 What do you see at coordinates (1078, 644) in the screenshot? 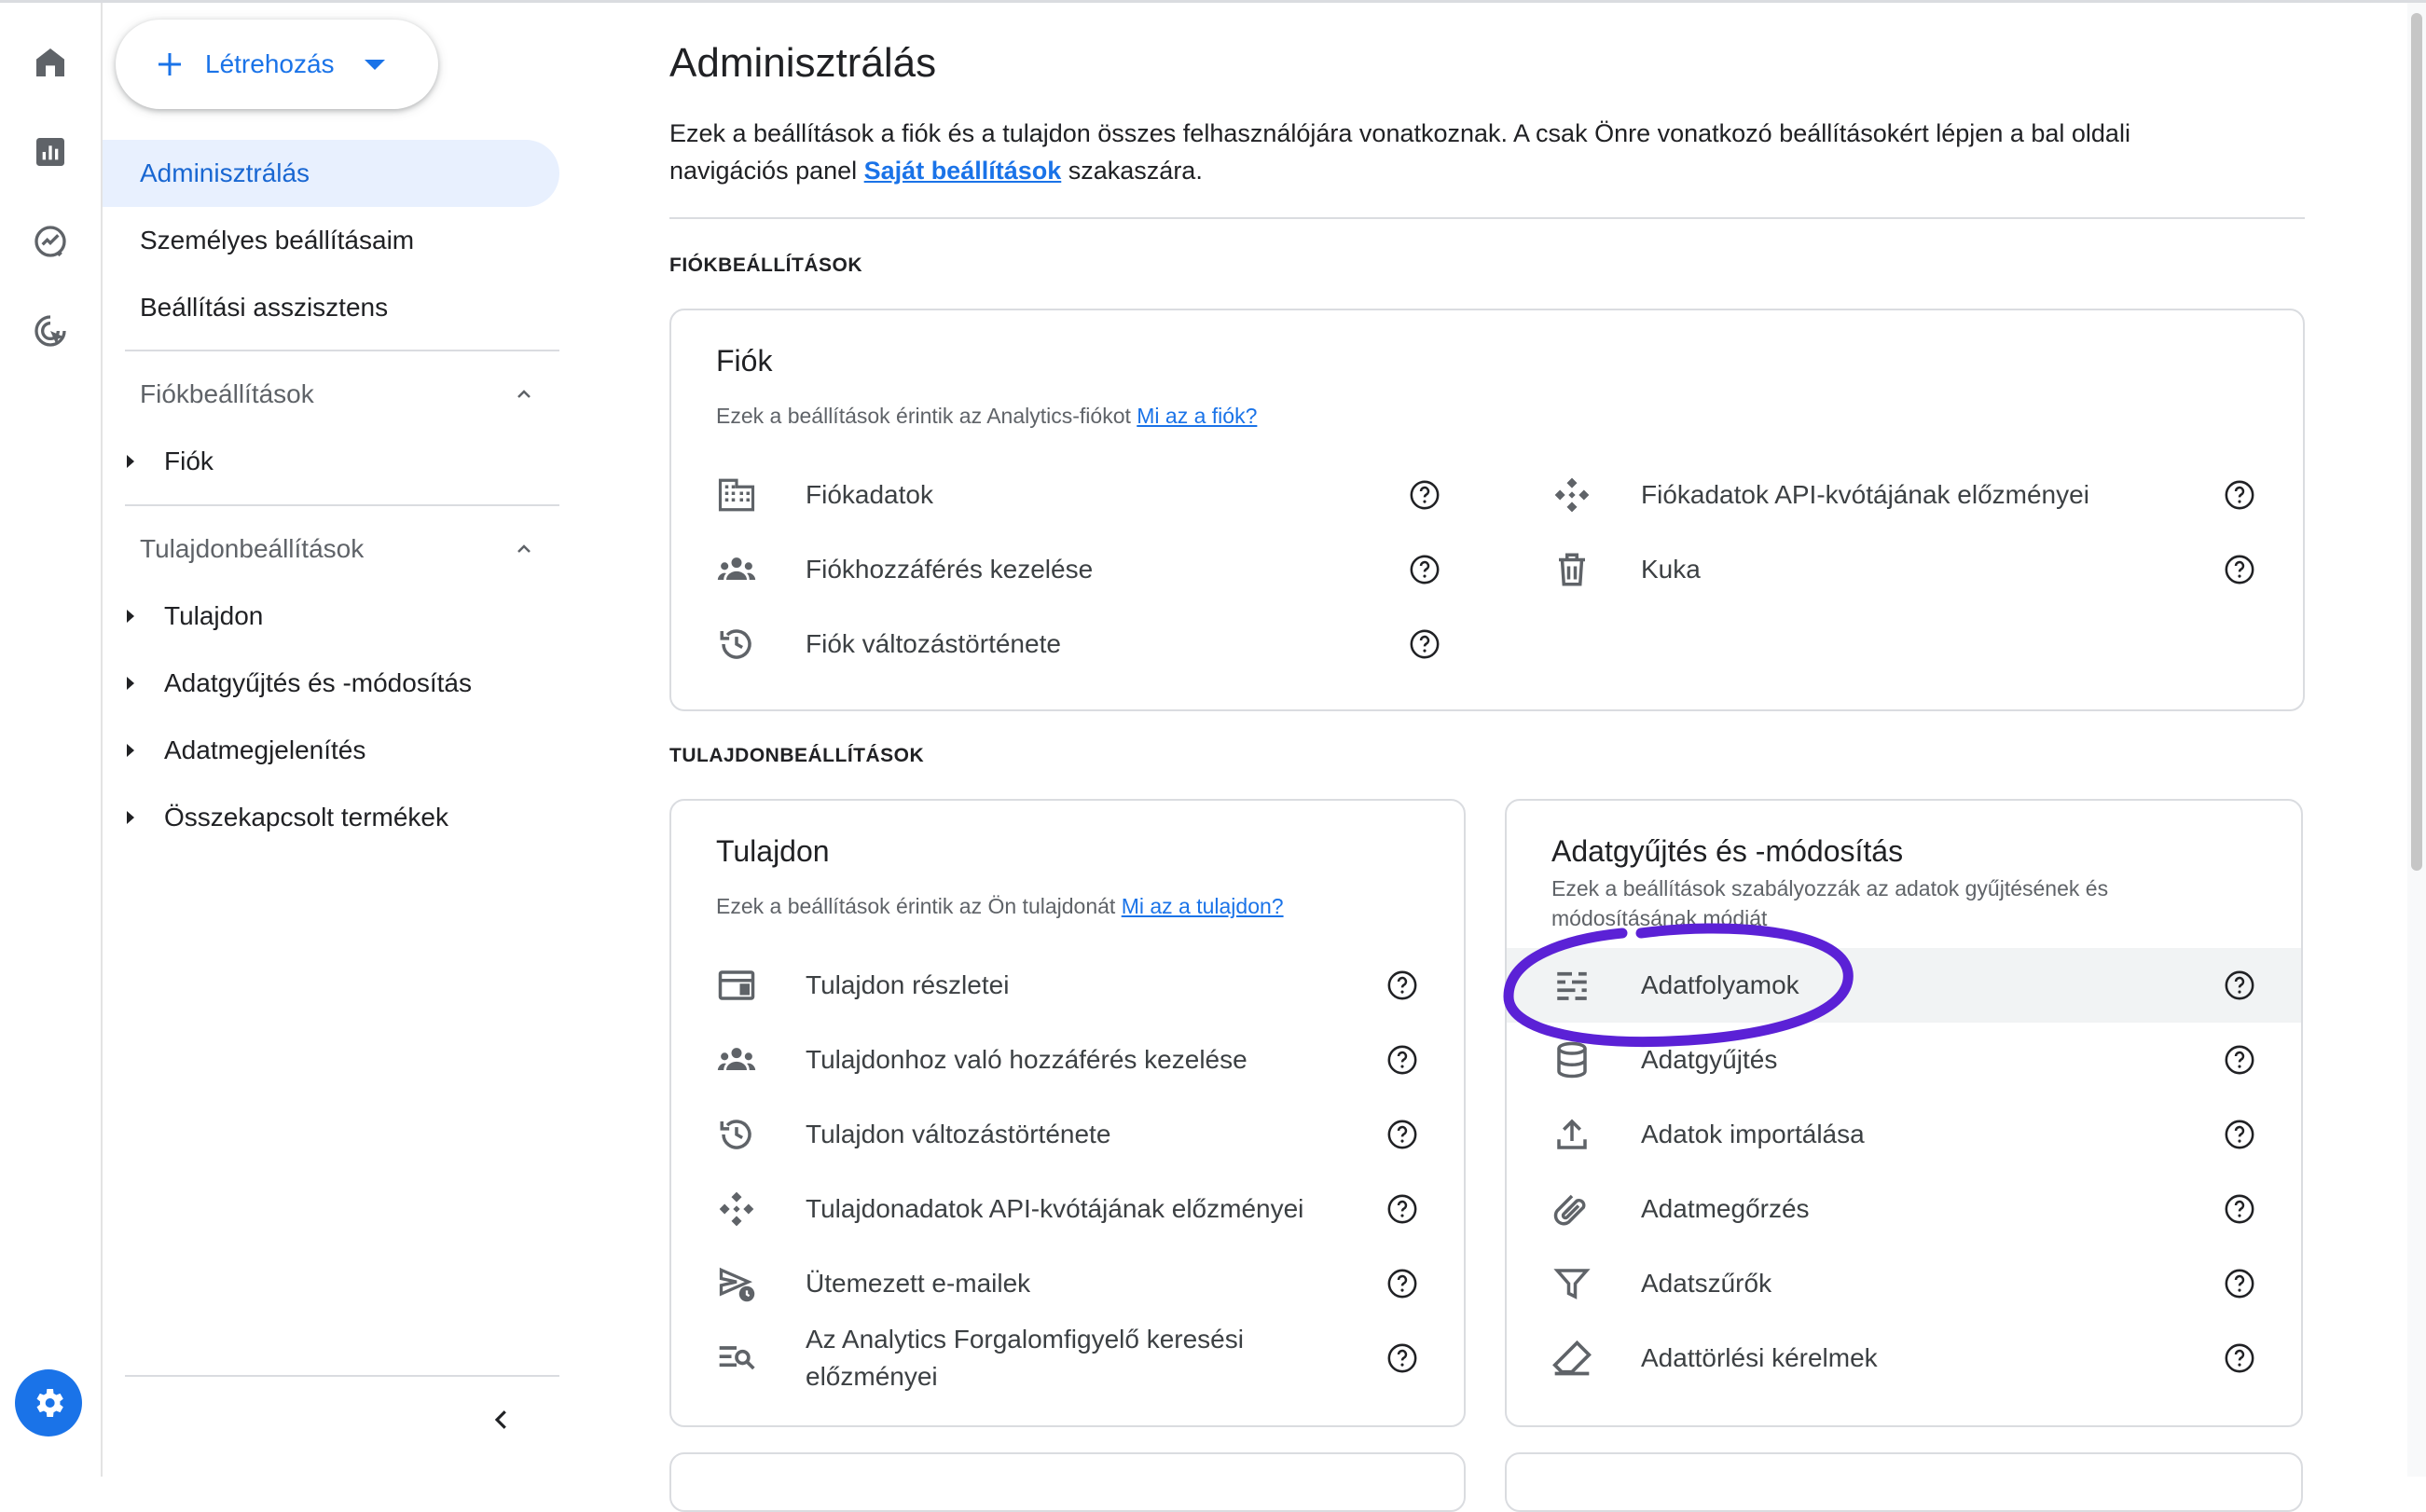
I see `account-change-history-row: Fiók változástörténete` at bounding box center [1078, 644].